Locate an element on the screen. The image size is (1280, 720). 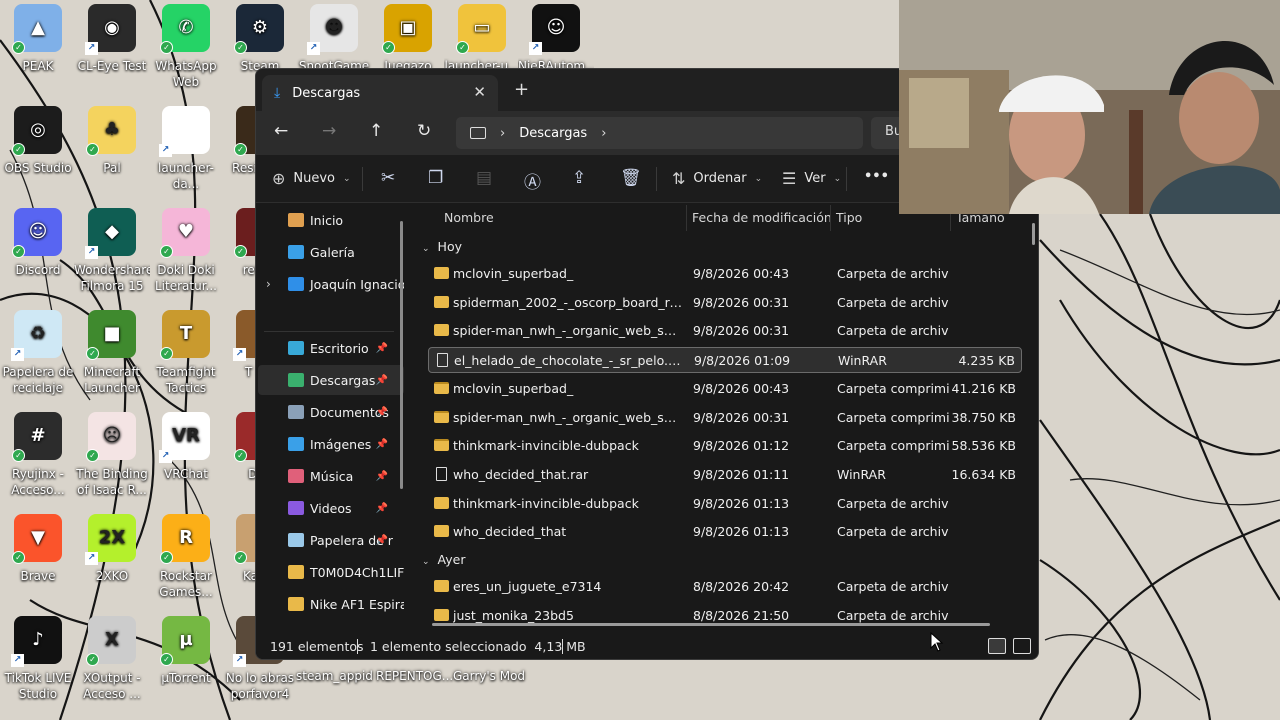
app-icon: ✆ ✓ is located at coordinates (185, 29).